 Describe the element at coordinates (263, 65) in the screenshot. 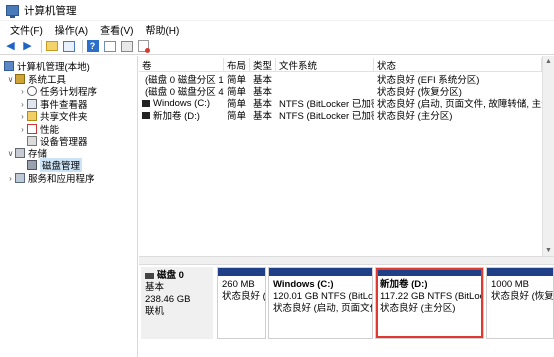

I see `column-header-type: 类型` at that location.